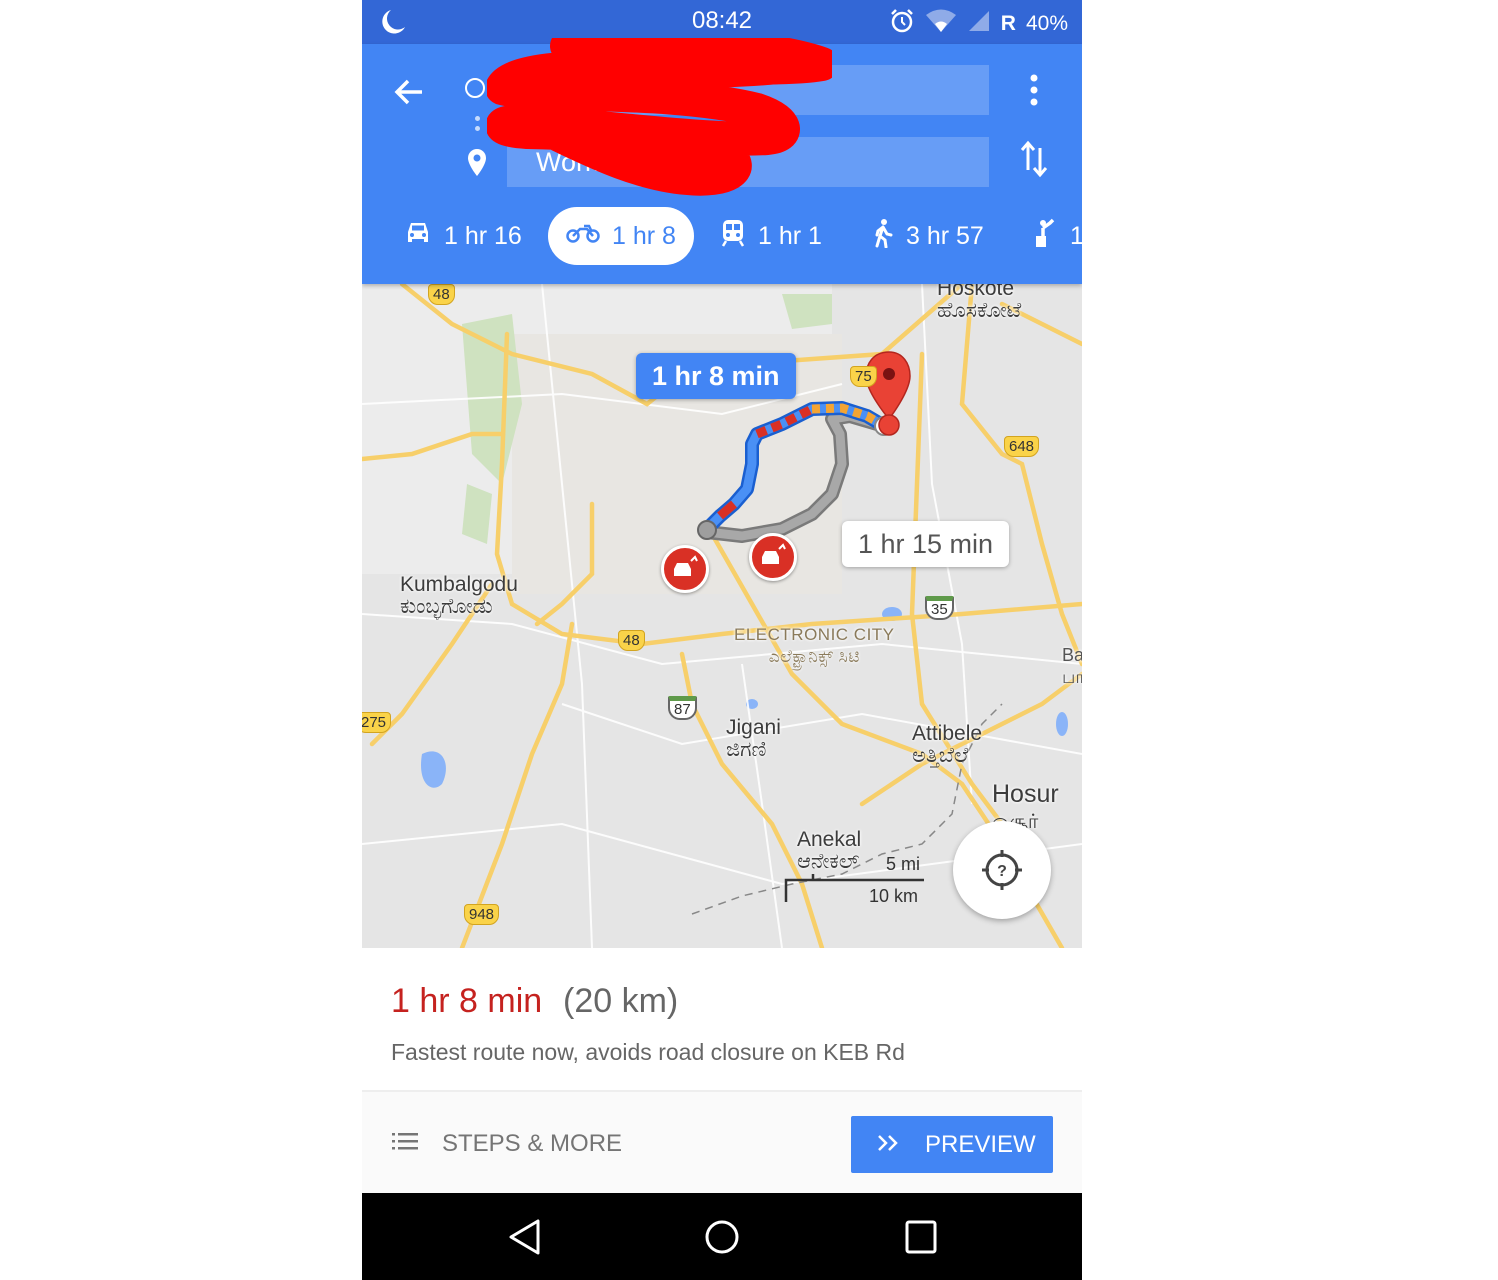 Image resolution: width=1498 pixels, height=1280 pixels. I want to click on system-nav-bar, so click(722, 1236).